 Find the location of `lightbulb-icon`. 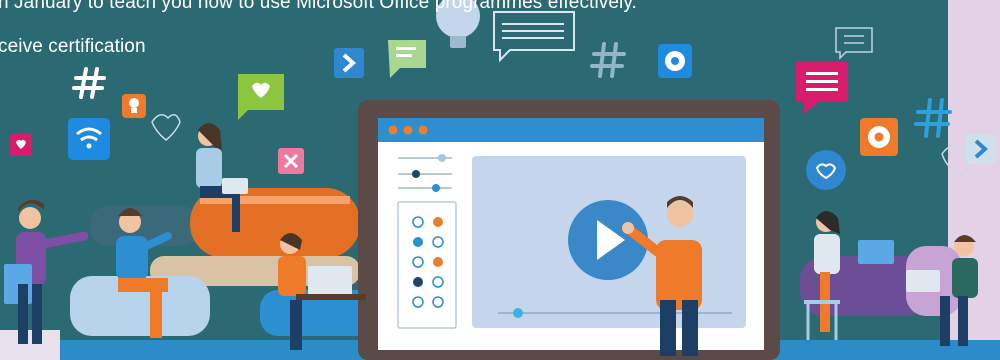

lightbulb-icon is located at coordinates (134, 106).